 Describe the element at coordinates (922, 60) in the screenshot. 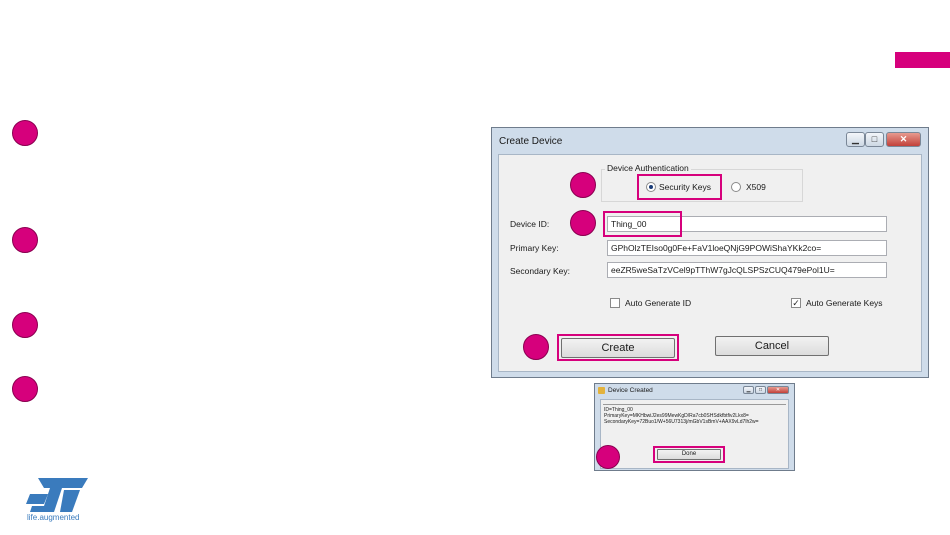

I see `accent-bar` at that location.